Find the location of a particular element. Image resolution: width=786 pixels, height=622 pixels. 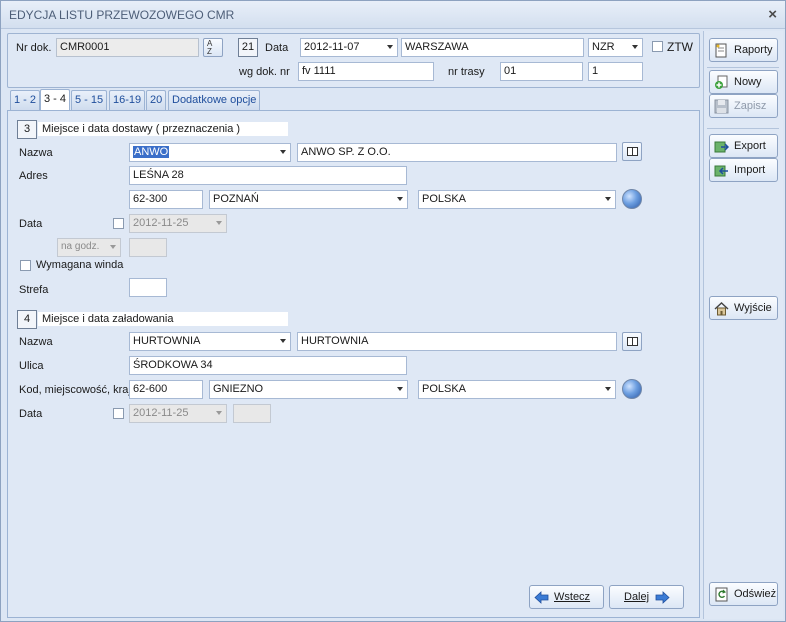

refresh-icon is located at coordinates (721, 594).